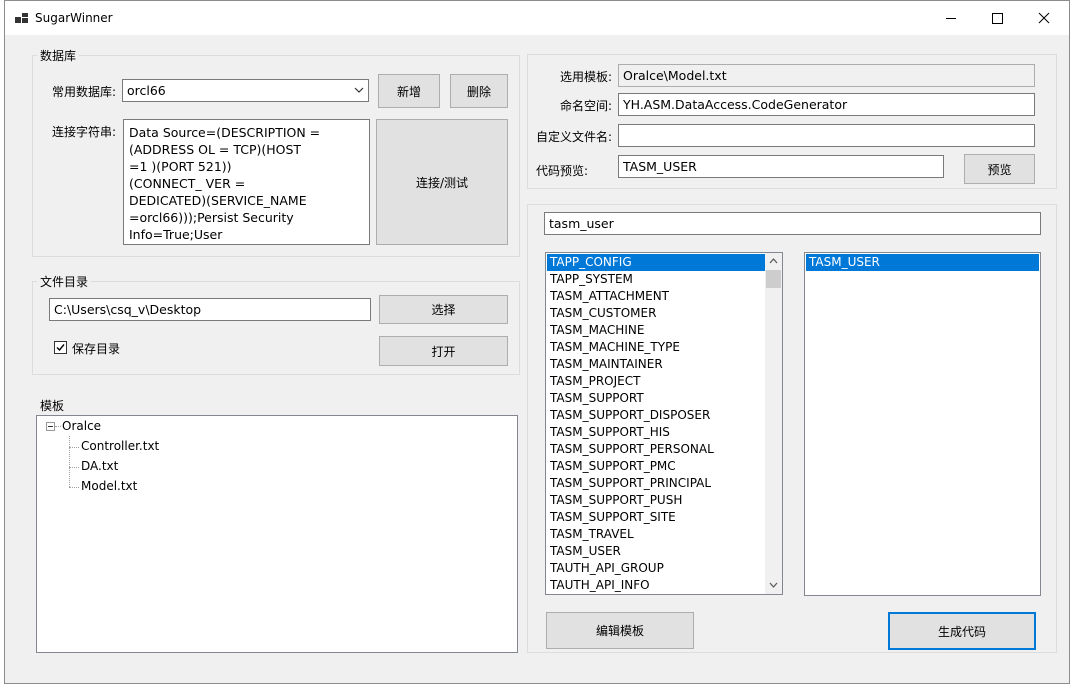 The image size is (1074, 689). What do you see at coordinates (962, 631) in the screenshot?
I see `generate-code-button: 生成代码` at bounding box center [962, 631].